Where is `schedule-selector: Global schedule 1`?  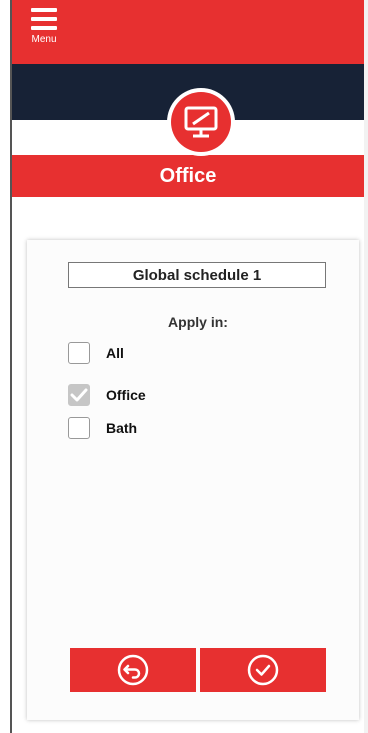
schedule-selector: Global schedule 1 is located at coordinates (197, 275).